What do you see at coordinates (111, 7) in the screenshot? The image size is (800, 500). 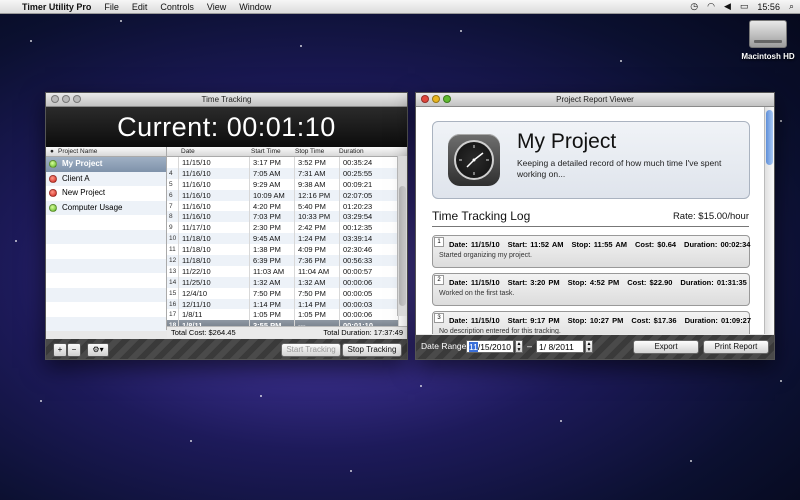 I see `menu-file: File` at bounding box center [111, 7].